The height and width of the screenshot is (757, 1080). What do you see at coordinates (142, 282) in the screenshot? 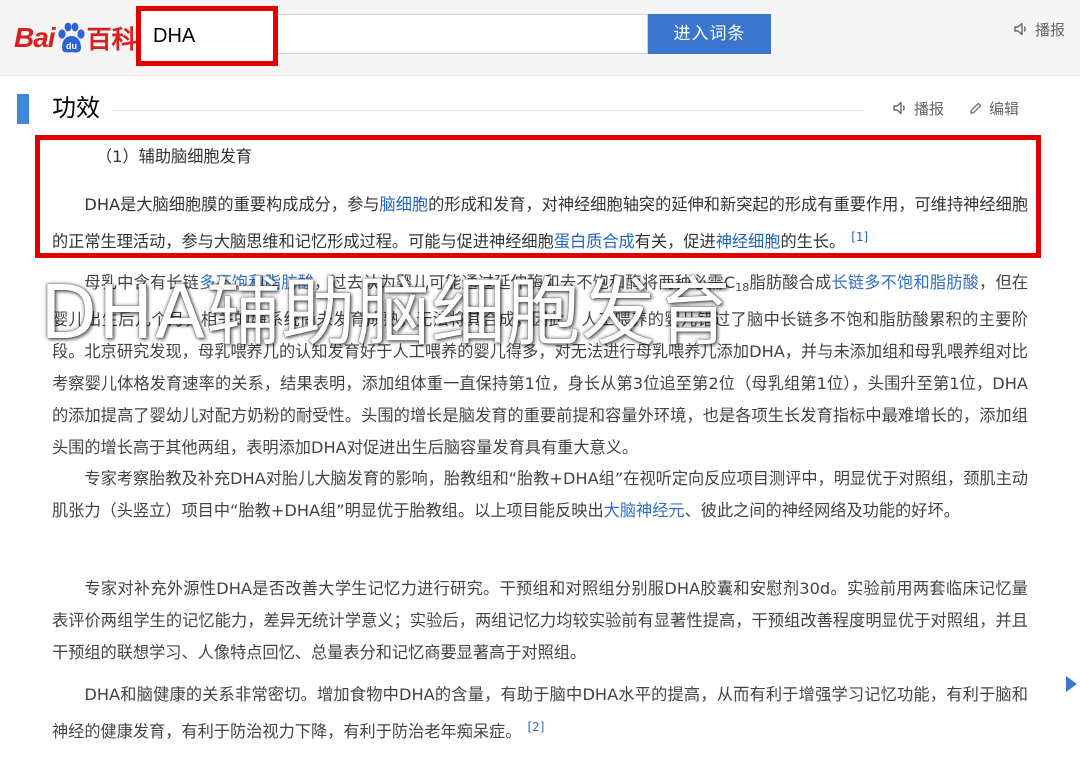
I see `p2-text-1: 母乳中含有长链` at bounding box center [142, 282].